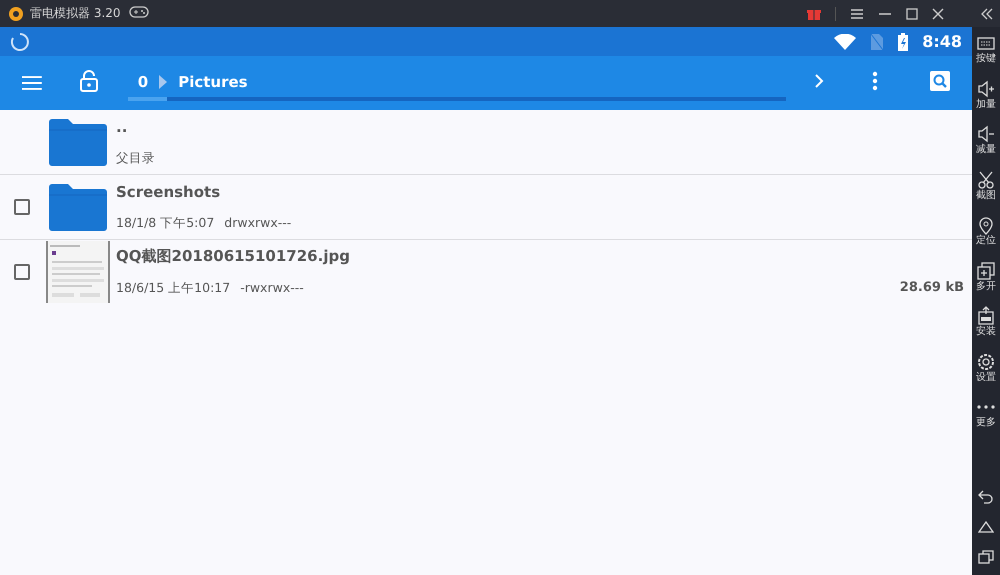 The height and width of the screenshot is (575, 1000). Describe the element at coordinates (272, 288) in the screenshot. I see `file-permissions: -rwxrwx---` at that location.